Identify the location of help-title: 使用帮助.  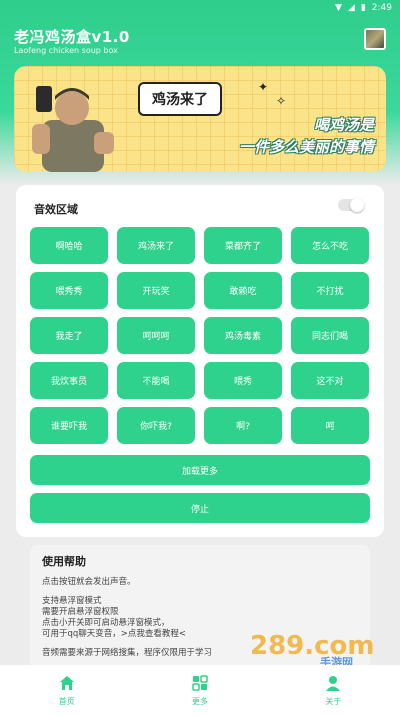
(64, 561).